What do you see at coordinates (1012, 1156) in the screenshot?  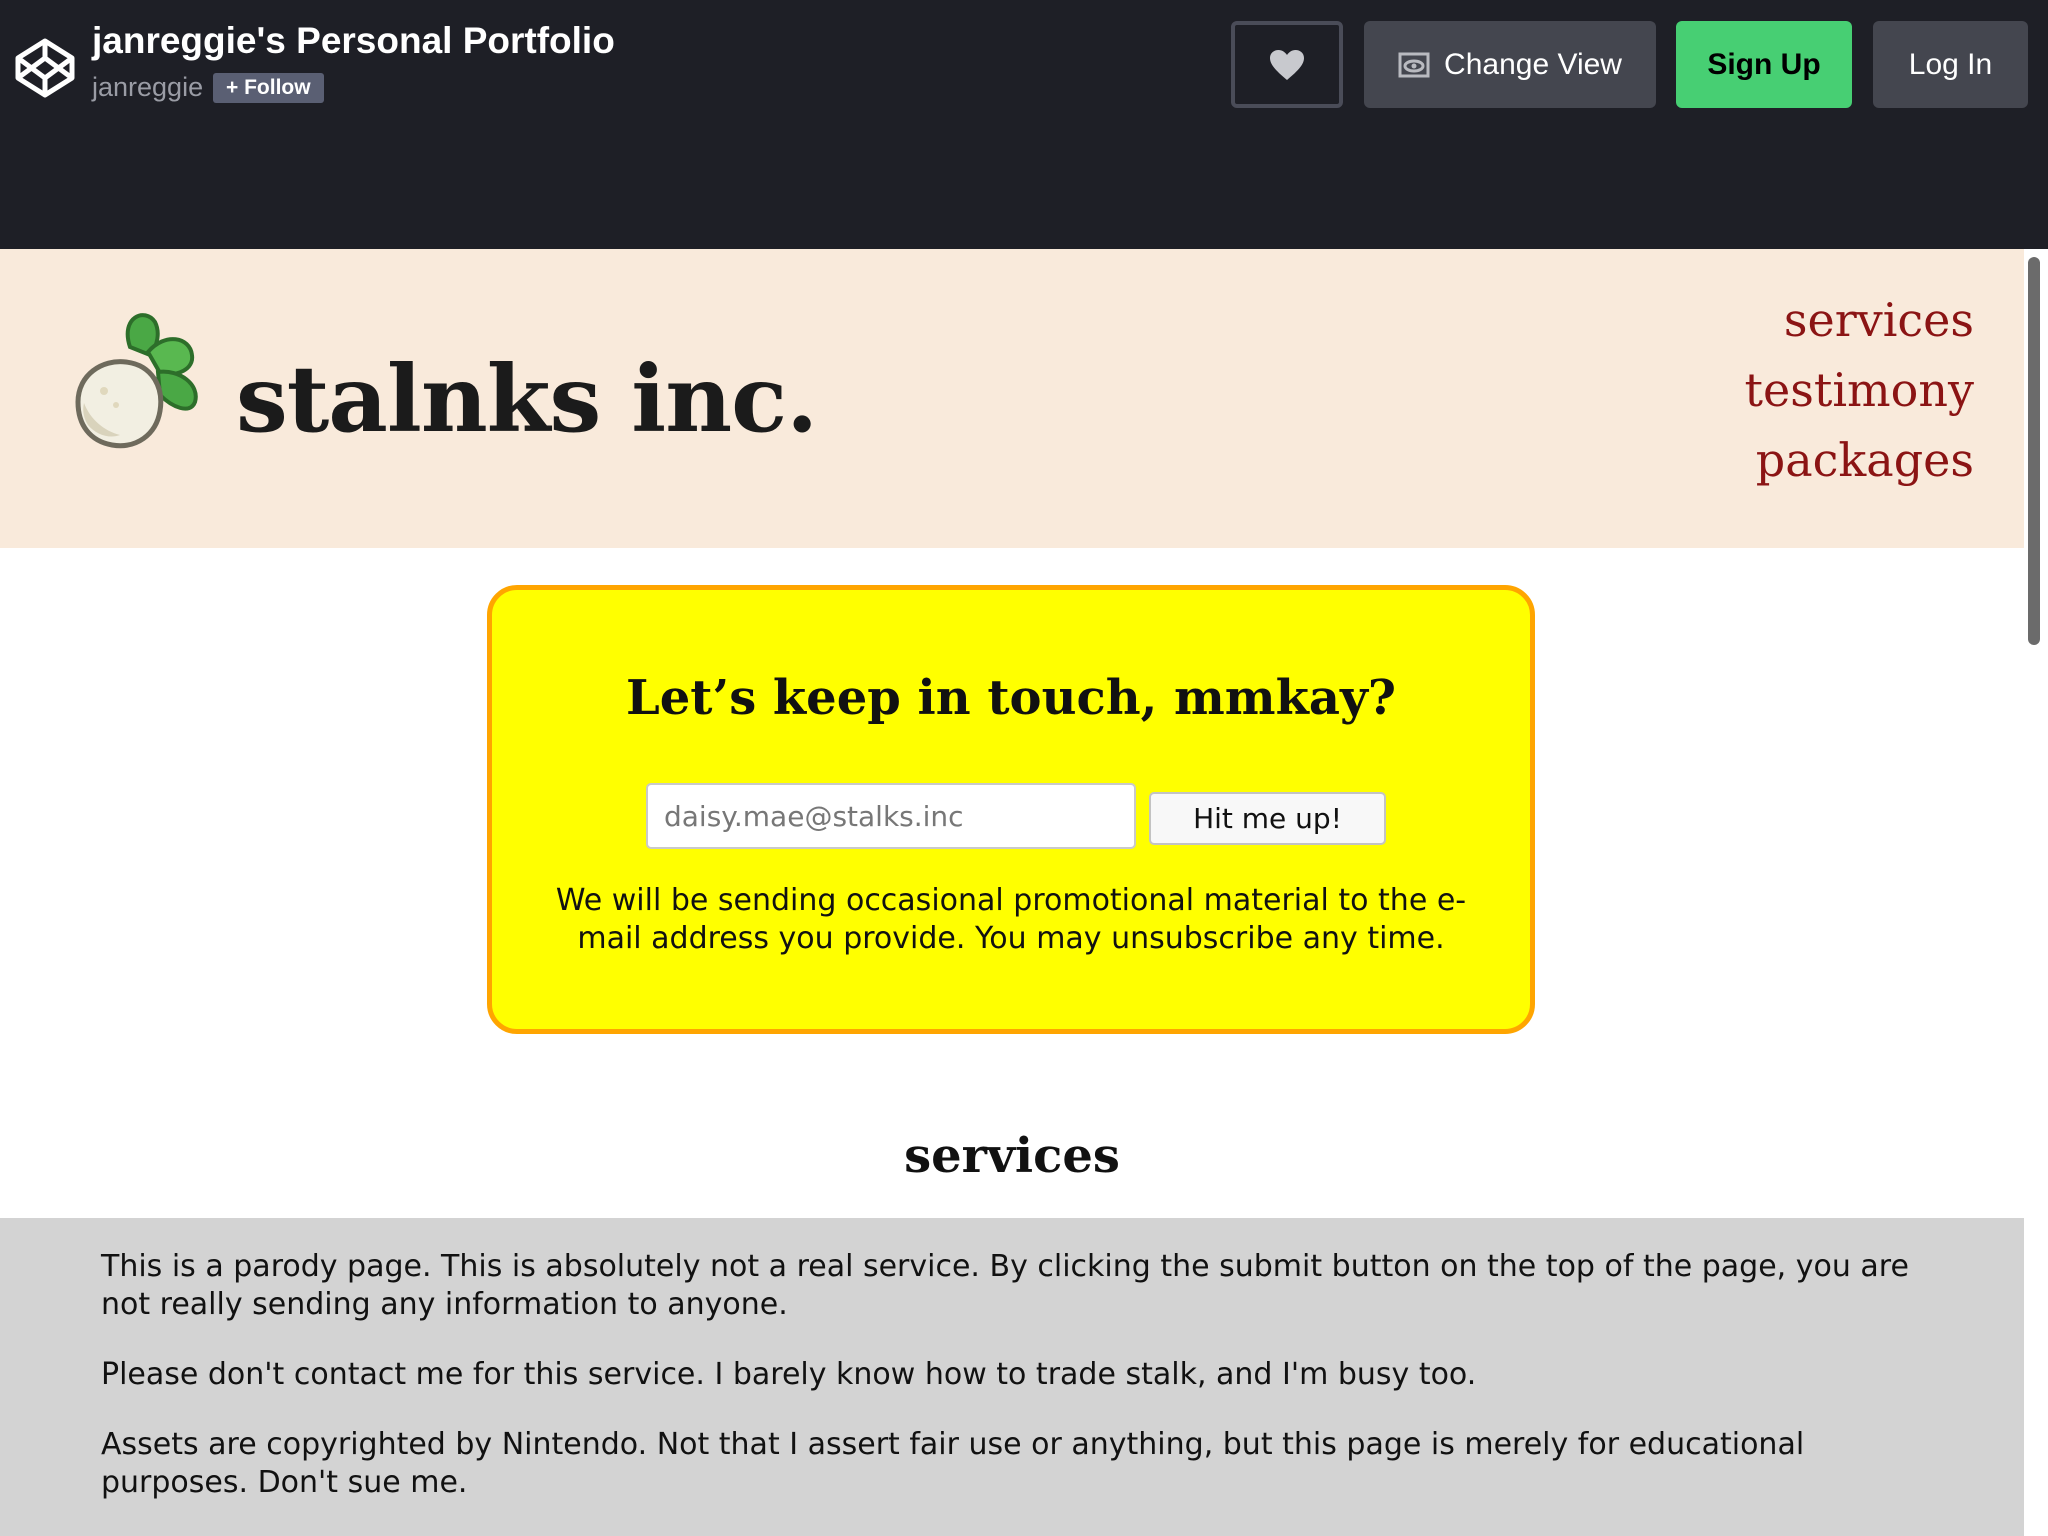 I see `services-heading: services` at bounding box center [1012, 1156].